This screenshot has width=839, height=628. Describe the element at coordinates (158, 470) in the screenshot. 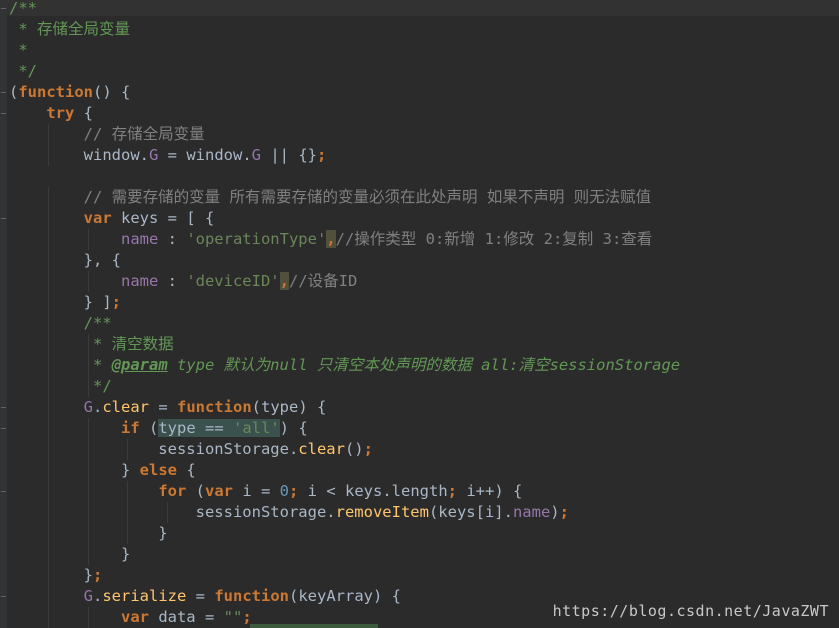

I see `code-token: else` at that location.